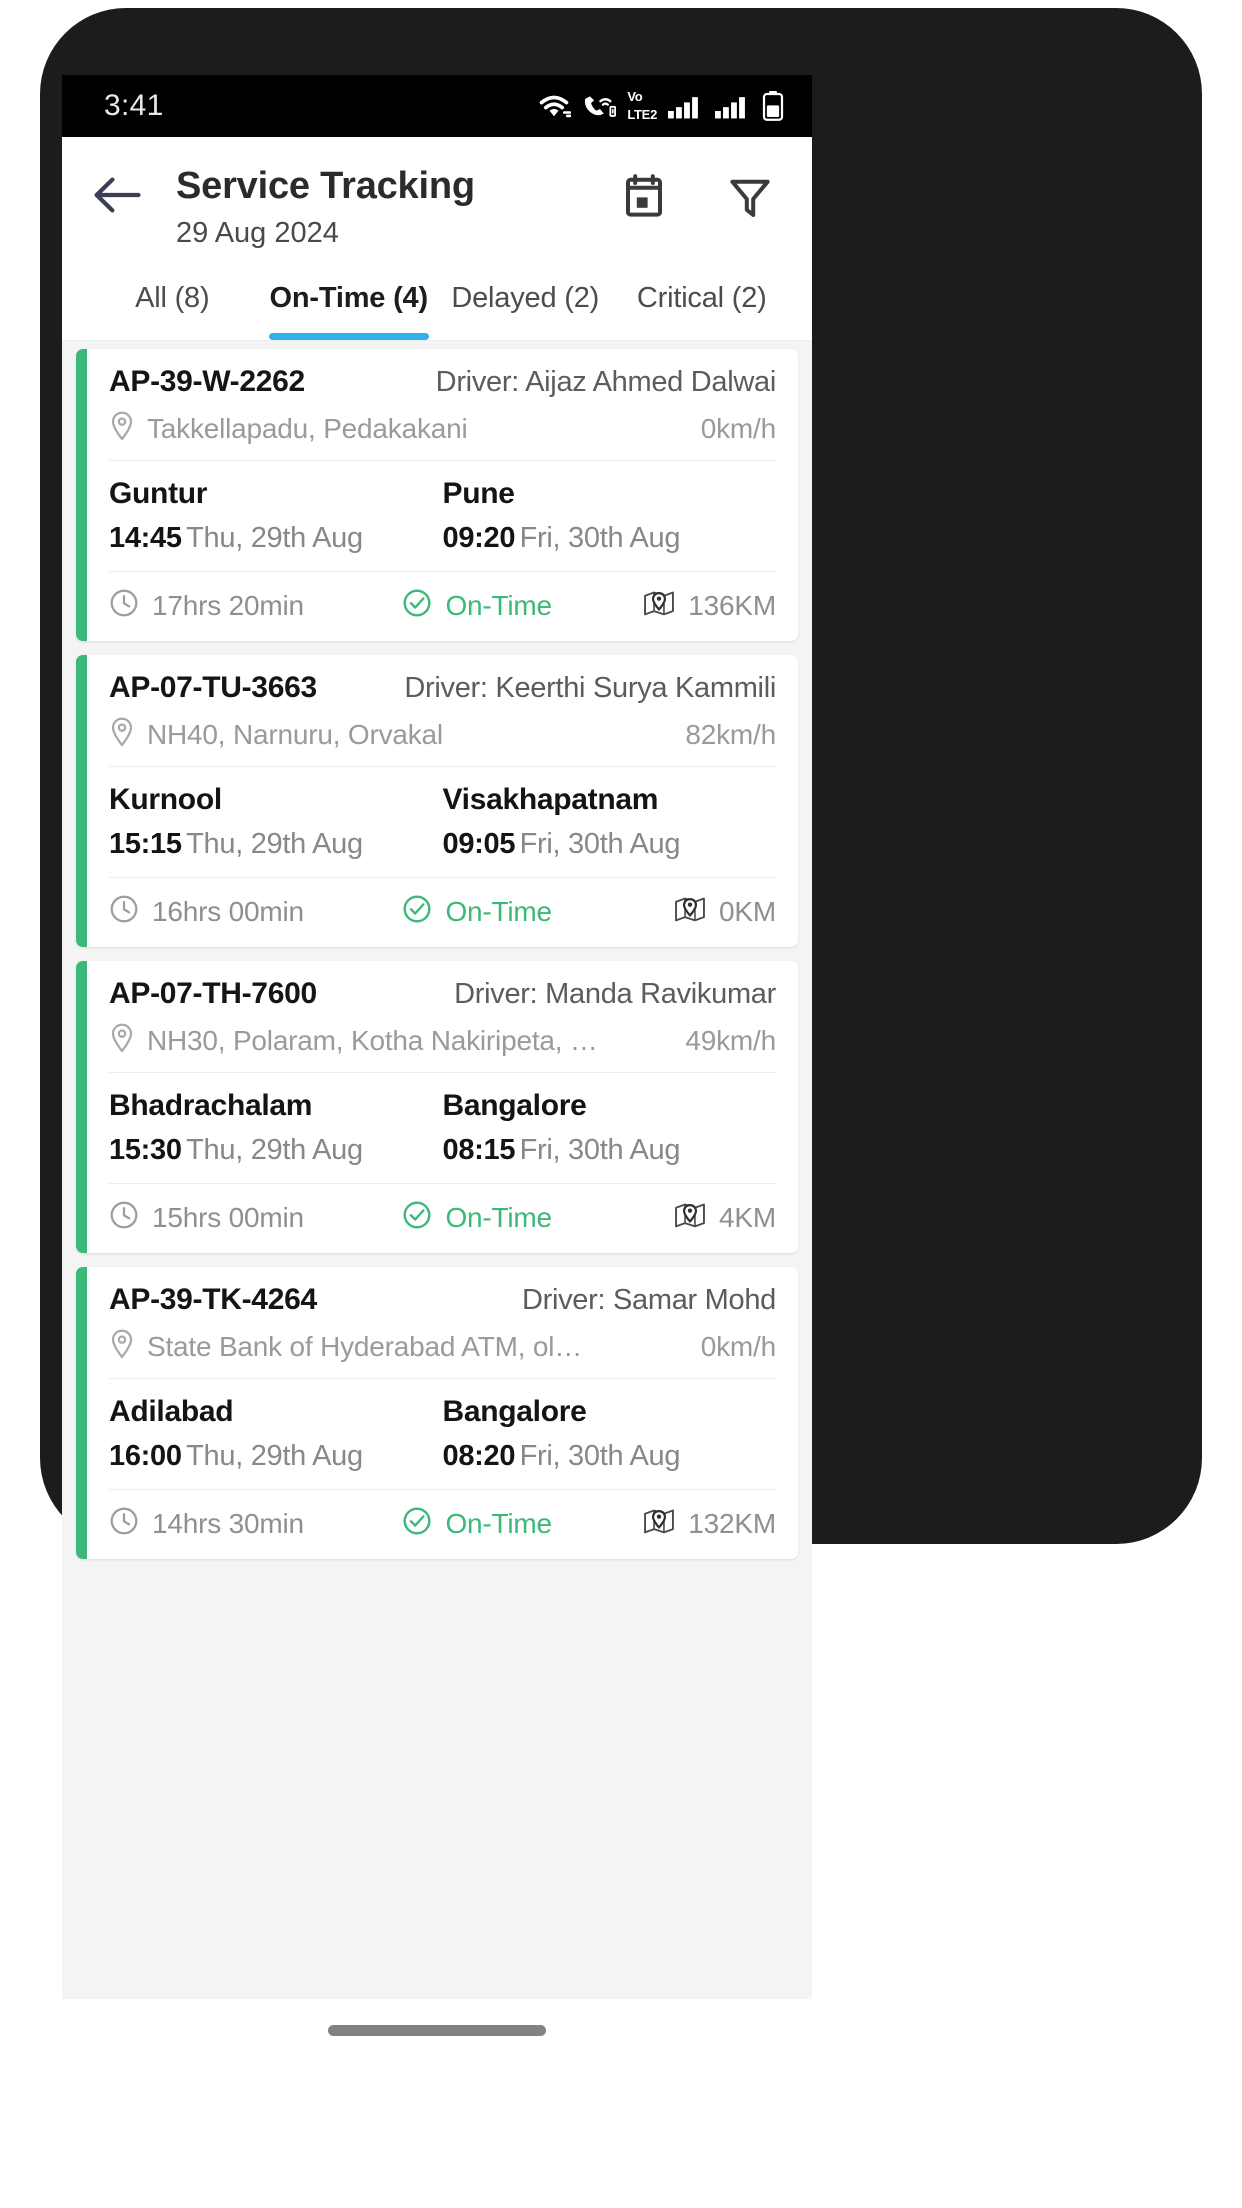  I want to click on route-destination: Pune 09:20 Fri, 30th Aug, so click(610, 516).